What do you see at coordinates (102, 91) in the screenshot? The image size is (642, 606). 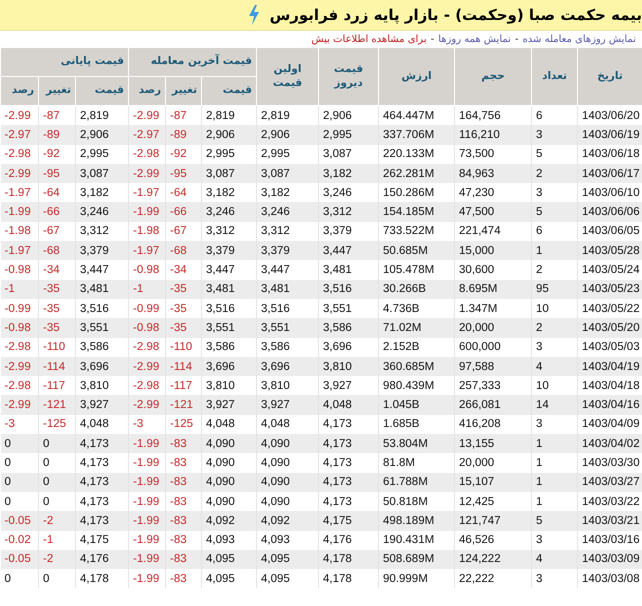 I see `column-header: قیمت` at bounding box center [102, 91].